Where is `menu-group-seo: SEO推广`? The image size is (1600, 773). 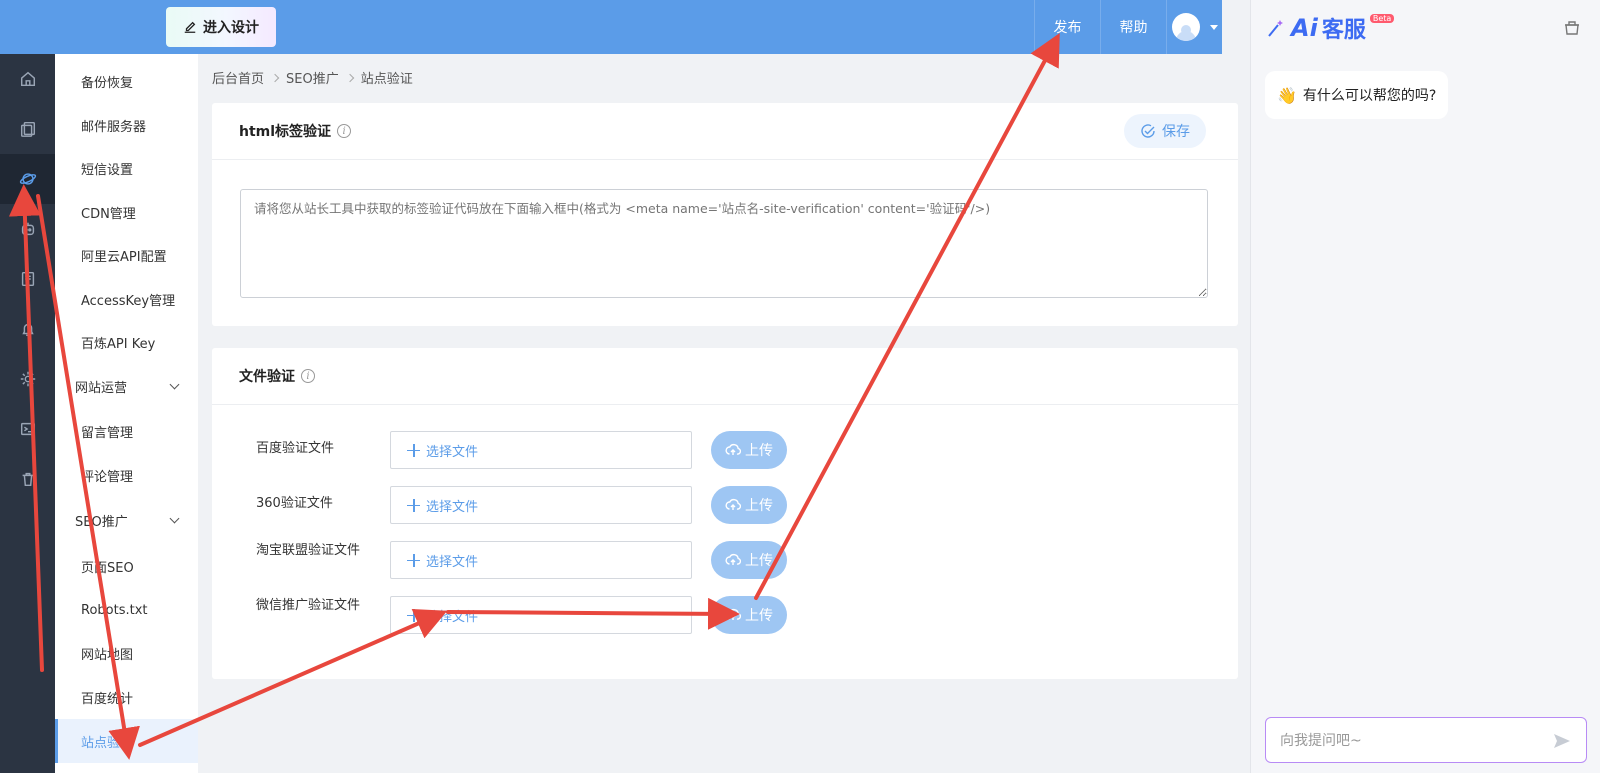
menu-group-seo: SEO推广 is located at coordinates (126, 520).